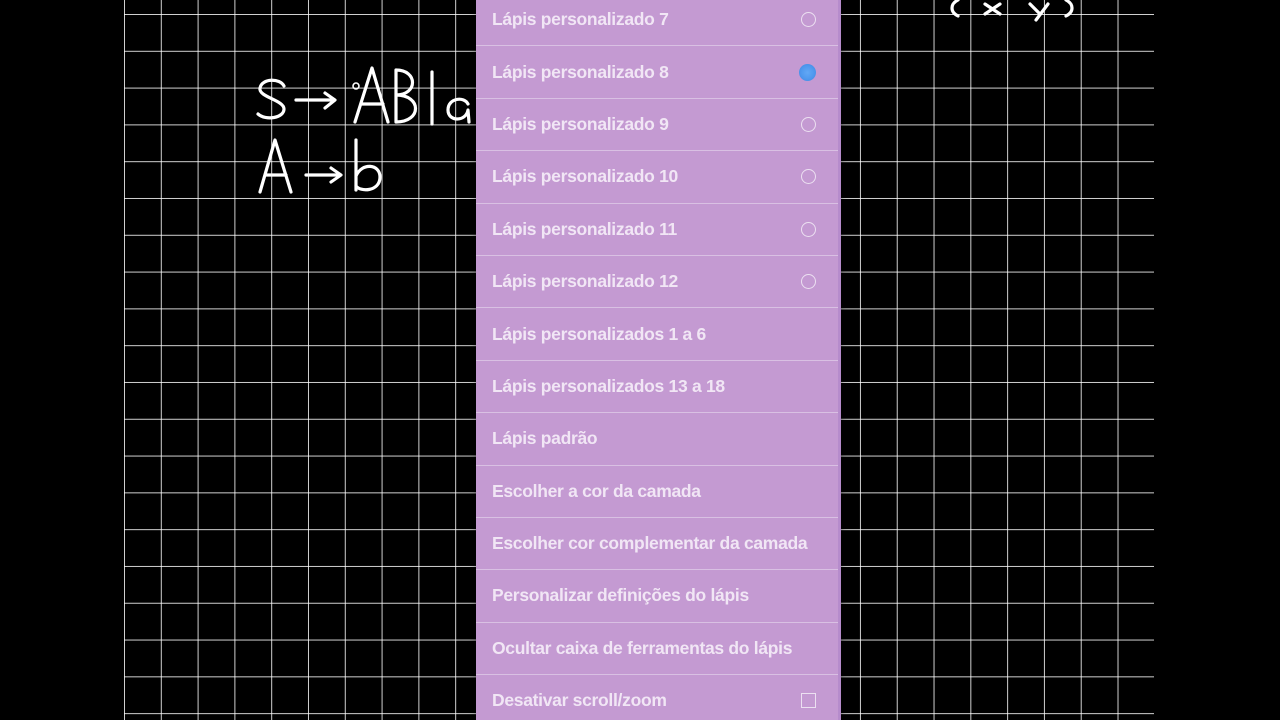 This screenshot has width=1280, height=720. Describe the element at coordinates (580, 123) in the screenshot. I see `menu-item-label: Lápis personalizado 9` at that location.